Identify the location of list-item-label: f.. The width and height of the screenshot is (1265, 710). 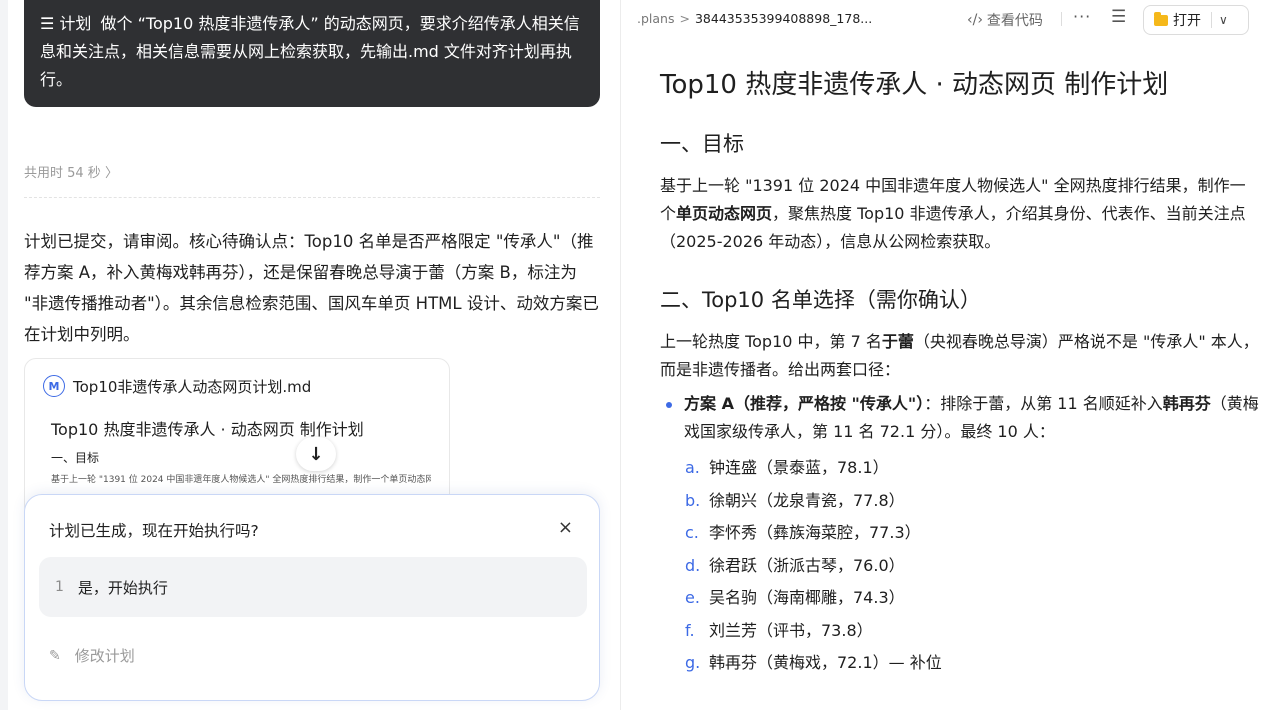
(690, 630).